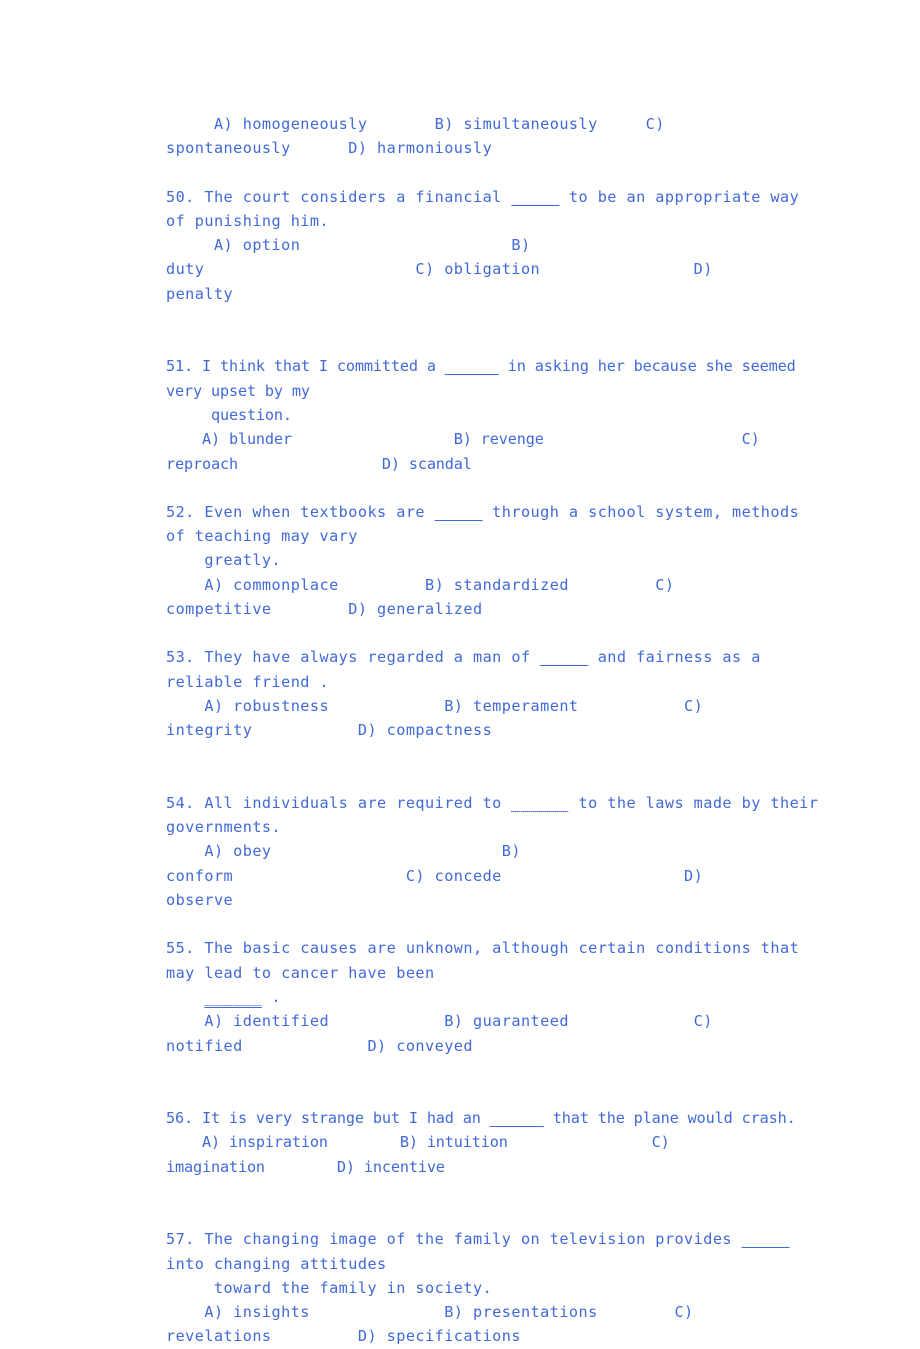 The width and height of the screenshot is (920, 1349). What do you see at coordinates (248, 681) in the screenshot?
I see `text-line: reliable friend .` at bounding box center [248, 681].